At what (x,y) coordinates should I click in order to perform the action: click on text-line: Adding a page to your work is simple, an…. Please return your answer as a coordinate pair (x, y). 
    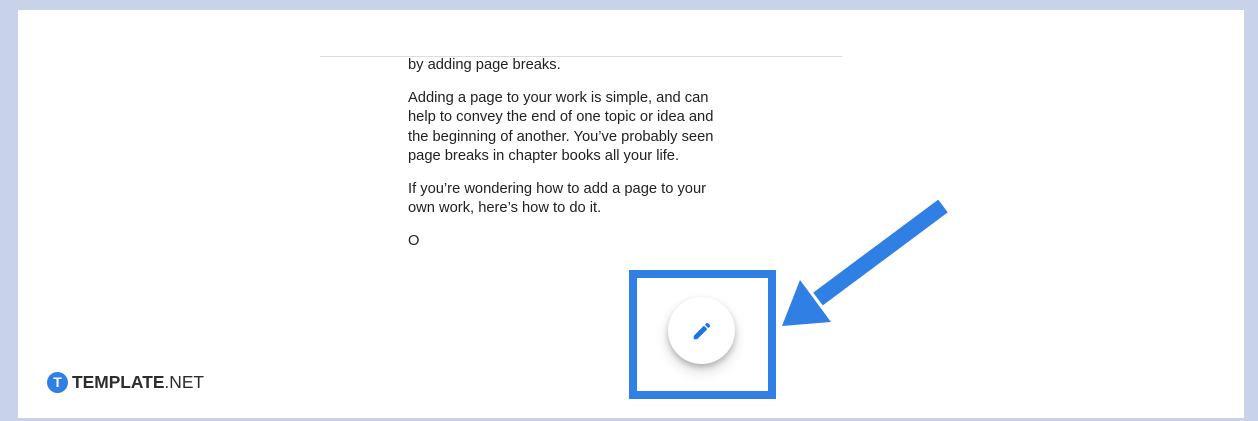
    Looking at the image, I should click on (558, 97).